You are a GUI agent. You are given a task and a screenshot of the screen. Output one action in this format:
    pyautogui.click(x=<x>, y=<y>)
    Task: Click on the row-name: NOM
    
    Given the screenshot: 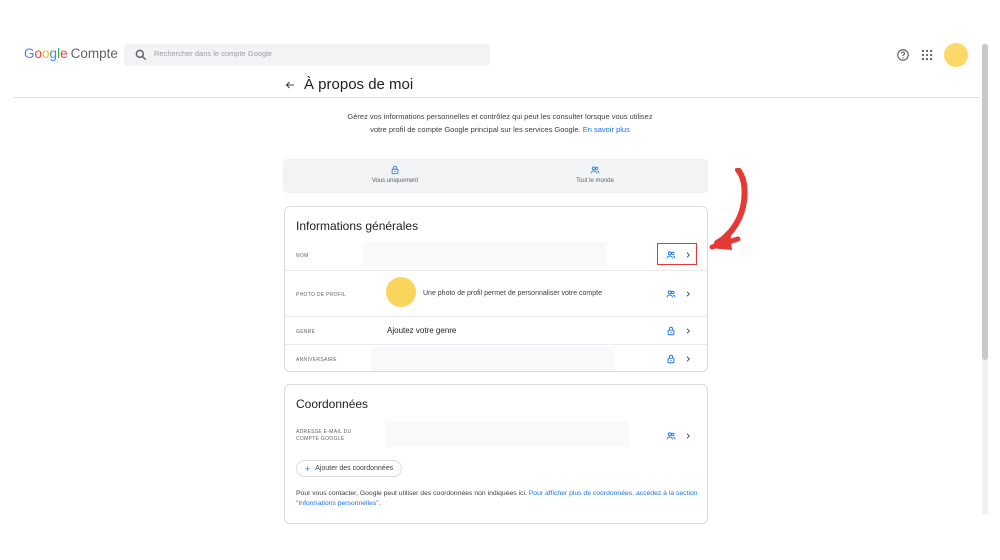 What is the action you would take?
    pyautogui.click(x=496, y=255)
    